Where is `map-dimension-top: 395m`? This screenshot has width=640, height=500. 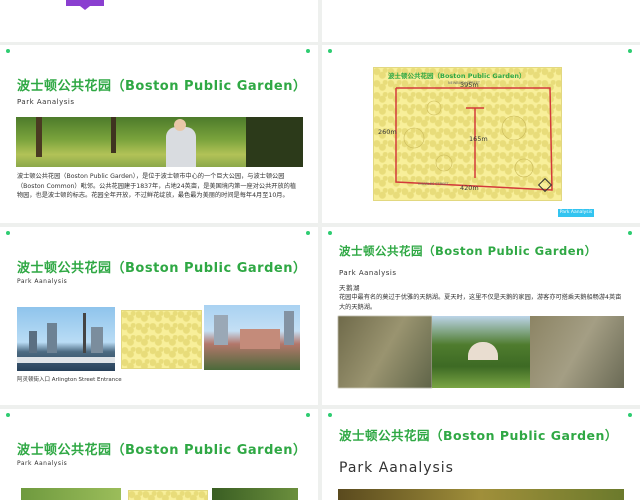 map-dimension-top: 395m is located at coordinates (469, 85).